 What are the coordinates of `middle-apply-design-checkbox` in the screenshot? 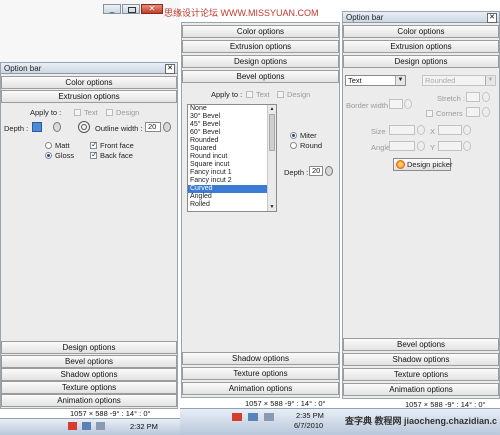 It's located at (280, 94).